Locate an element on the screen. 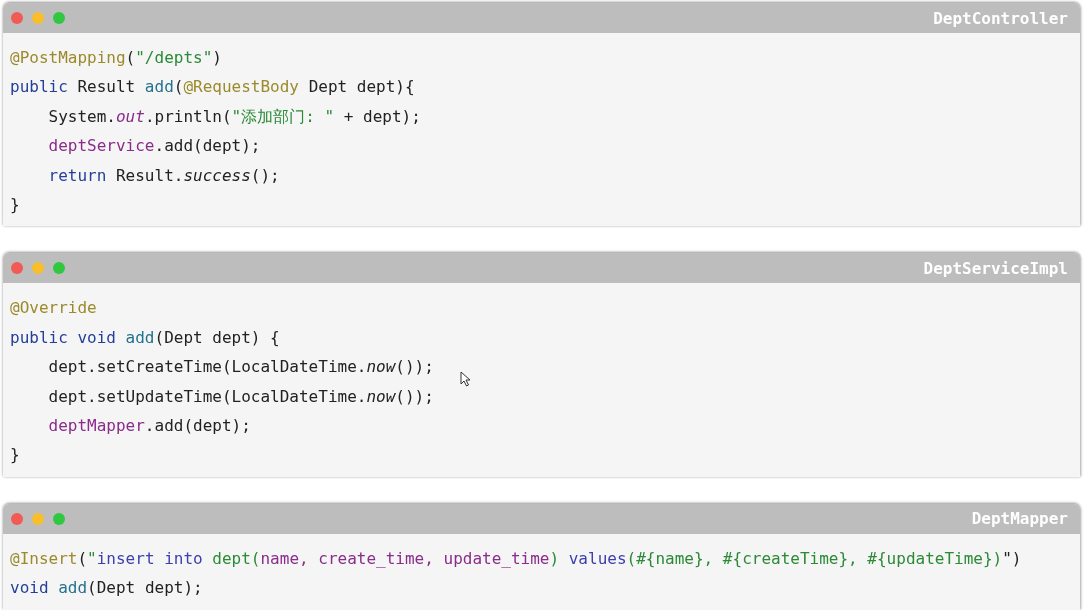 The height and width of the screenshot is (610, 1084). code-line: deptMapper.add(dept); is located at coordinates (149, 426).